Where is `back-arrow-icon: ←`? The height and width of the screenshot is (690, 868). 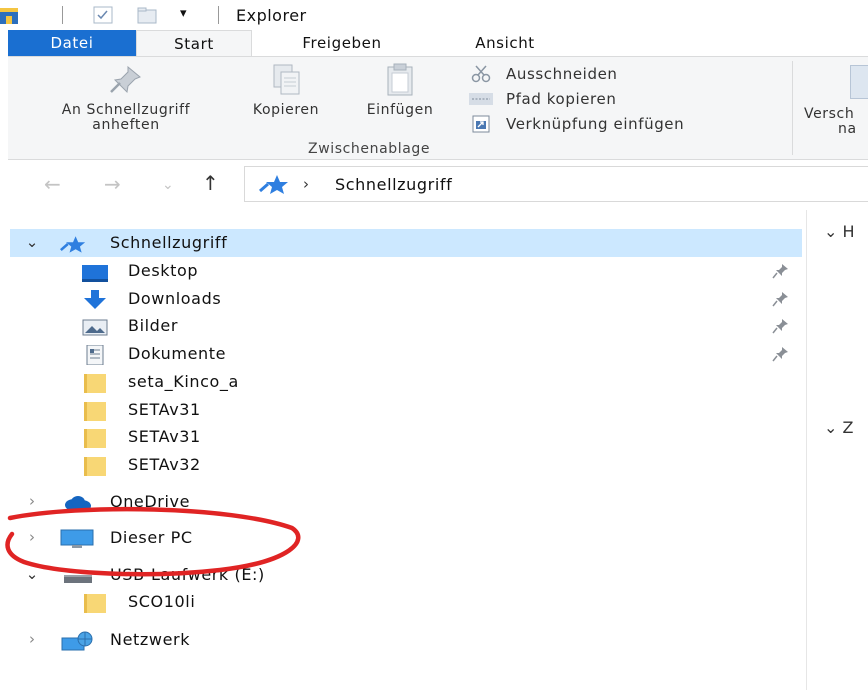 back-arrow-icon: ← is located at coordinates (52, 184).